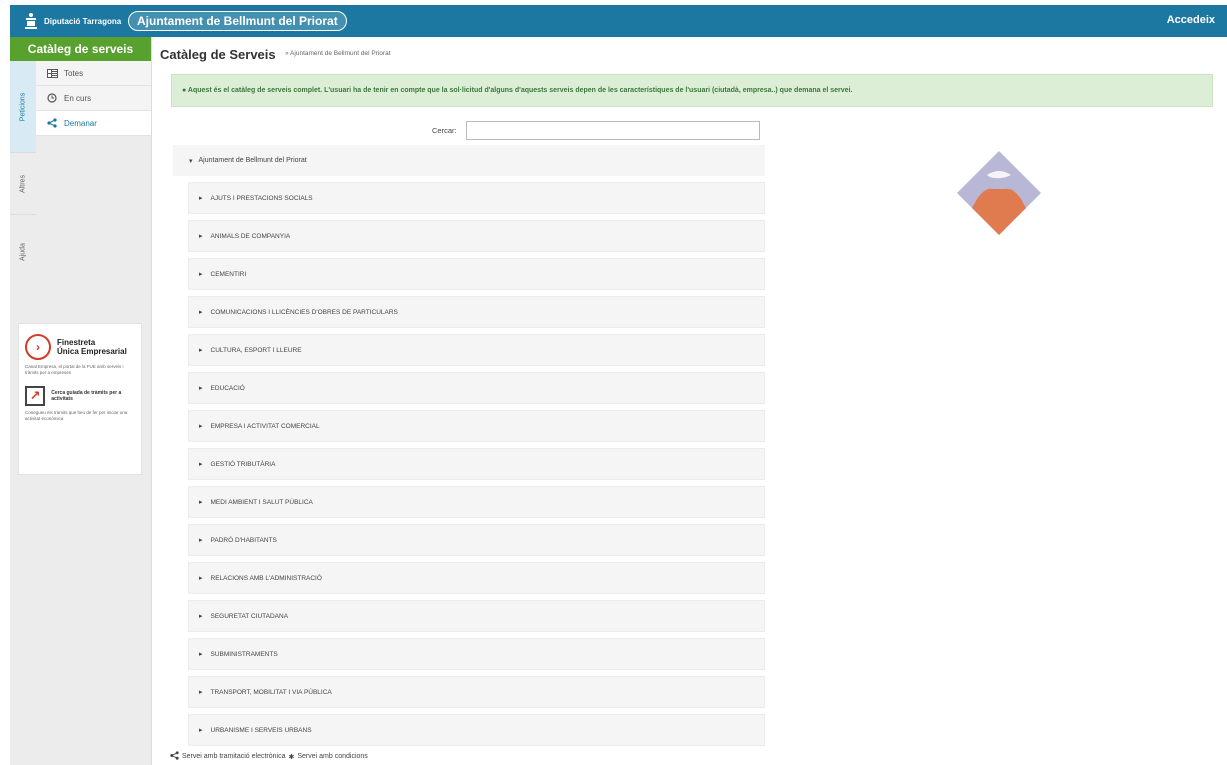 Image resolution: width=1227 pixels, height=765 pixels. What do you see at coordinates (78, 98) in the screenshot?
I see `sidebar-item-label: En curs` at bounding box center [78, 98].